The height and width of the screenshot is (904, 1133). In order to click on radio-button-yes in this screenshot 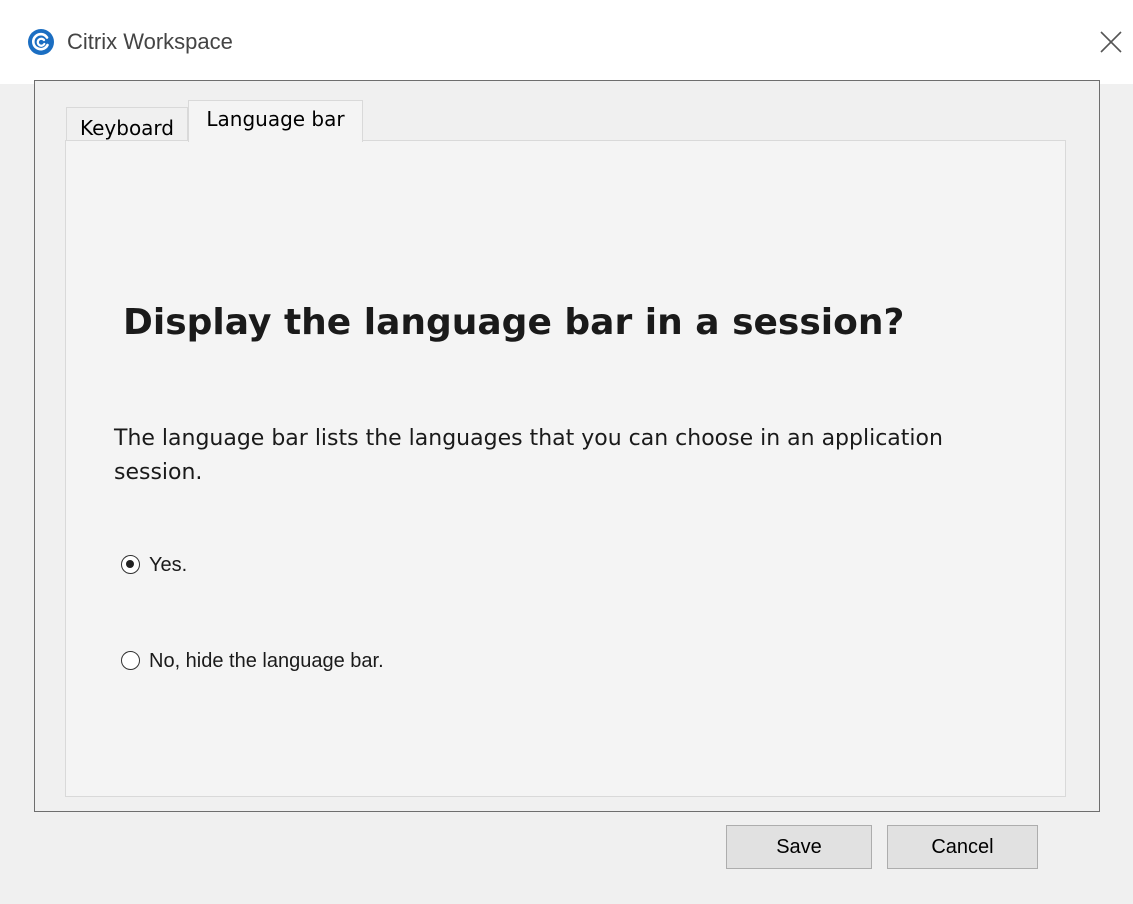, I will do `click(130, 564)`.